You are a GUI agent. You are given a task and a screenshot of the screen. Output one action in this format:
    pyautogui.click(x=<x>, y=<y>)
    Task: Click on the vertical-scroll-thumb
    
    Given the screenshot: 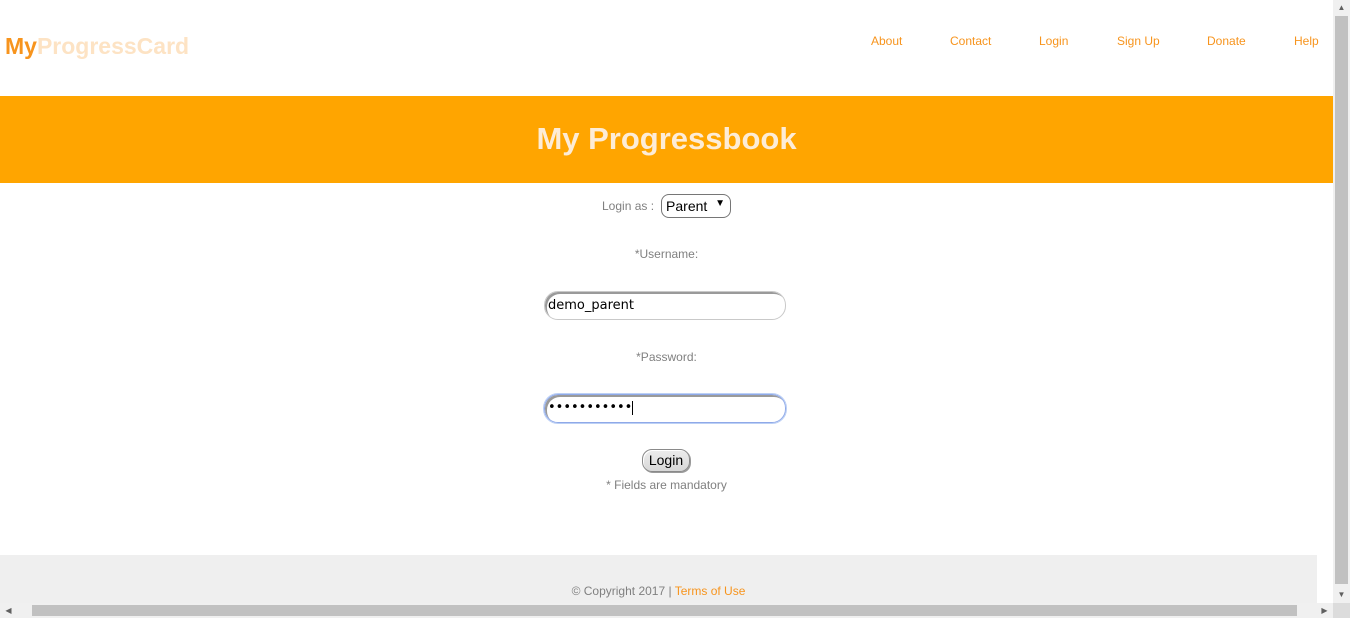 What is the action you would take?
    pyautogui.click(x=1341, y=300)
    